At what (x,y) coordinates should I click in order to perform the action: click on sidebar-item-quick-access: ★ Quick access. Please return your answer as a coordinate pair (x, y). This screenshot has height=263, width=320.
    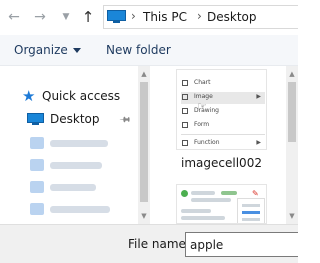
    Looking at the image, I should click on (68, 97).